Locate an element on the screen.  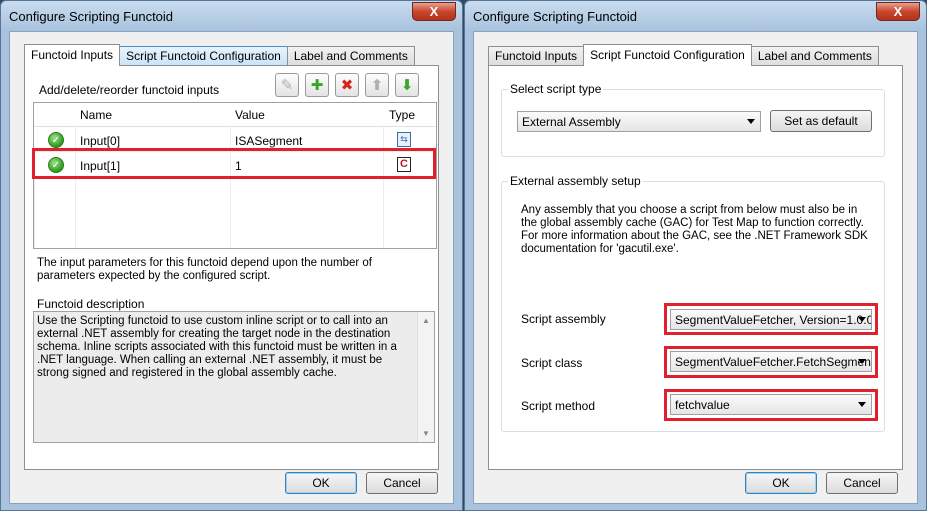
scroll-up-arrow-icon: ▲ is located at coordinates (426, 320).